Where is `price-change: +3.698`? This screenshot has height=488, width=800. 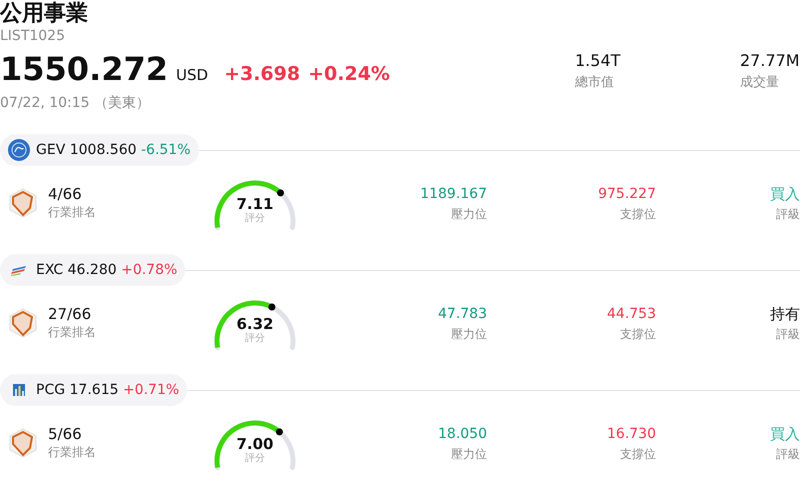
price-change: +3.698 is located at coordinates (262, 74).